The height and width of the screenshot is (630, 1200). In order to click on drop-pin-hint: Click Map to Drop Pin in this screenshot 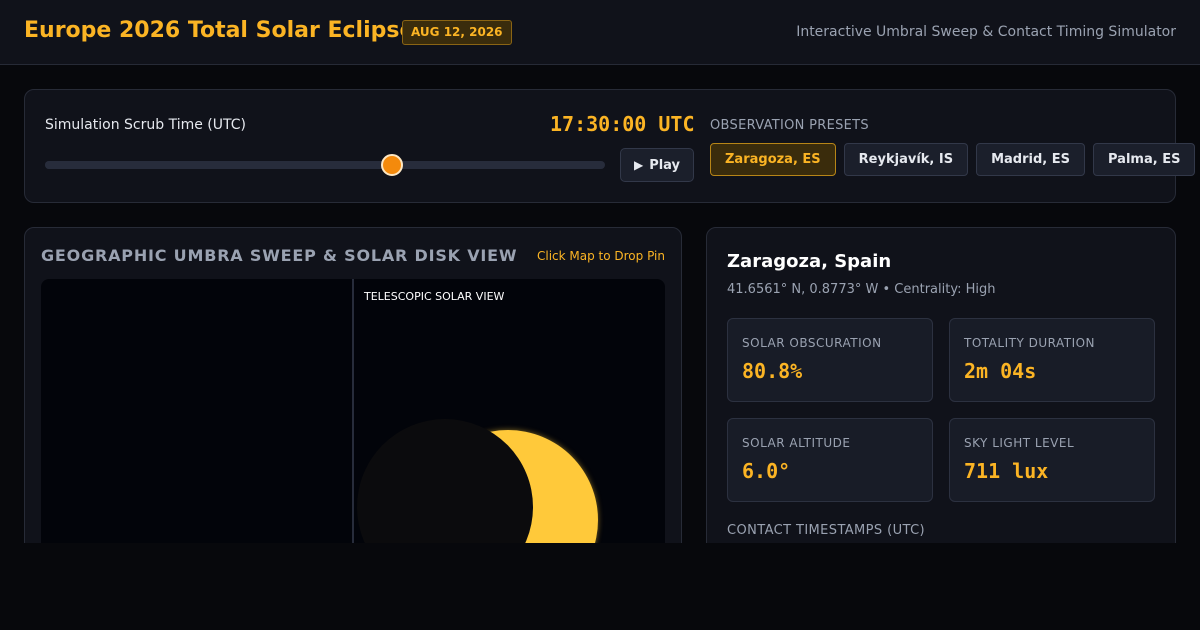, I will do `click(600, 256)`.